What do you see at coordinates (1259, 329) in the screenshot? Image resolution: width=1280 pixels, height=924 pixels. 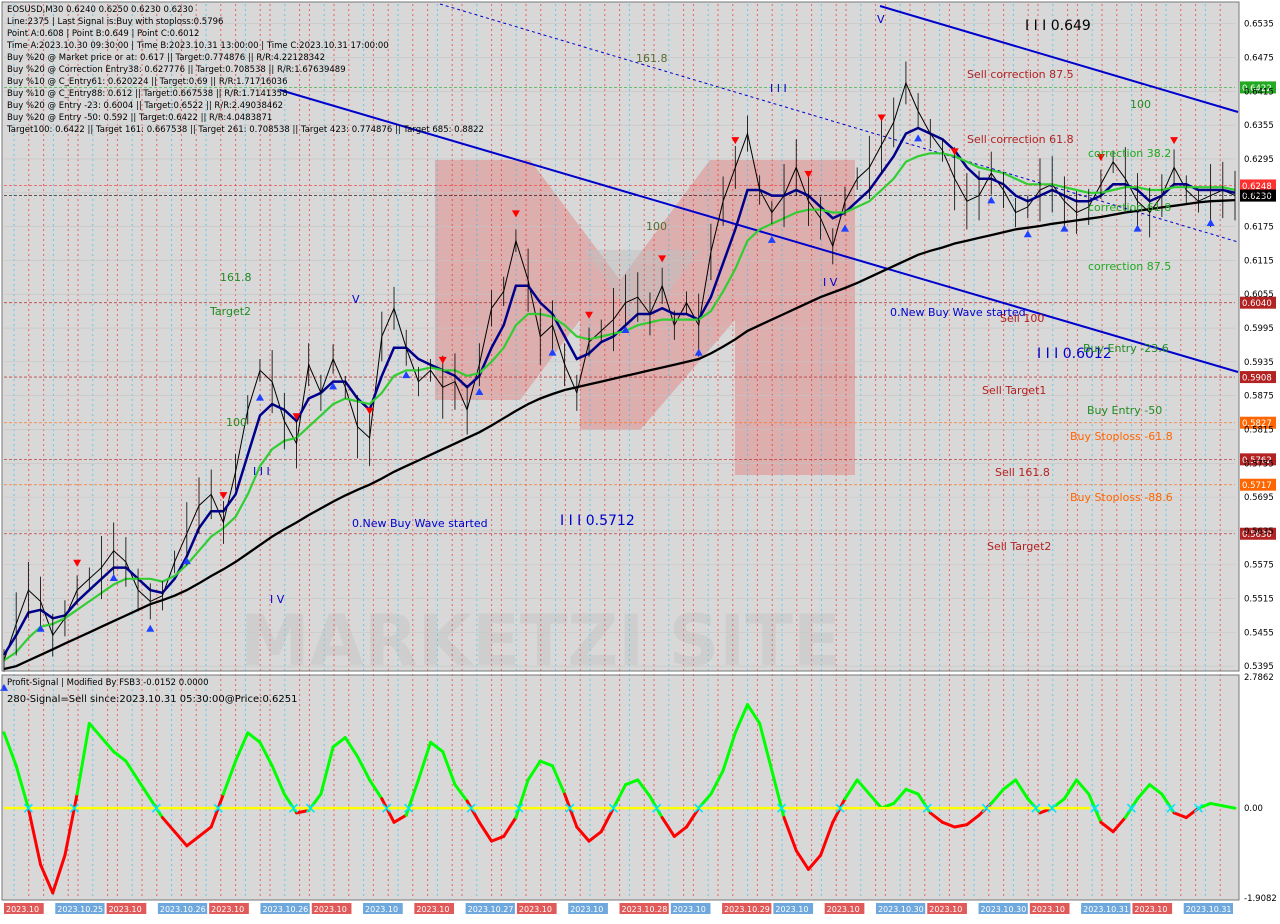 I see `y-tick-label: 0.5995` at bounding box center [1259, 329].